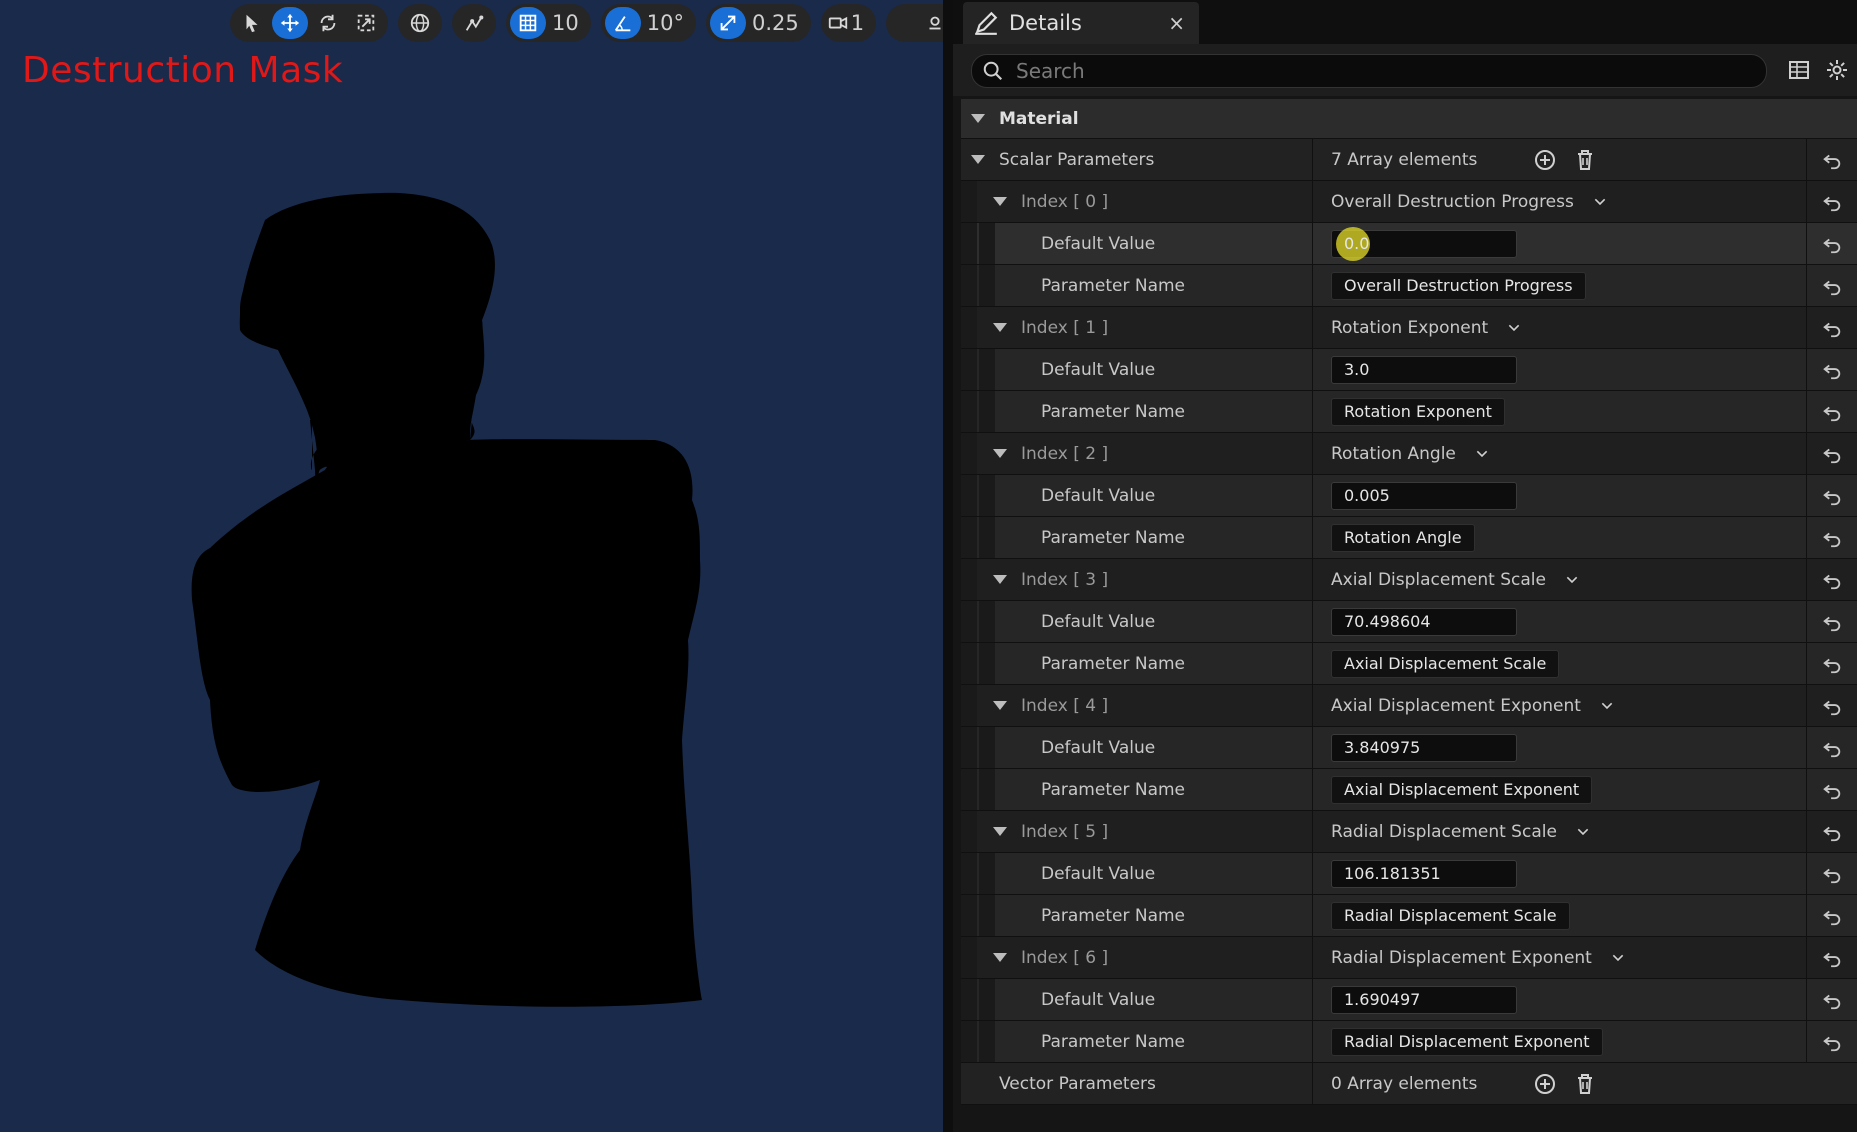 The width and height of the screenshot is (1857, 1132). What do you see at coordinates (420, 23) in the screenshot?
I see `world-local-toggle` at bounding box center [420, 23].